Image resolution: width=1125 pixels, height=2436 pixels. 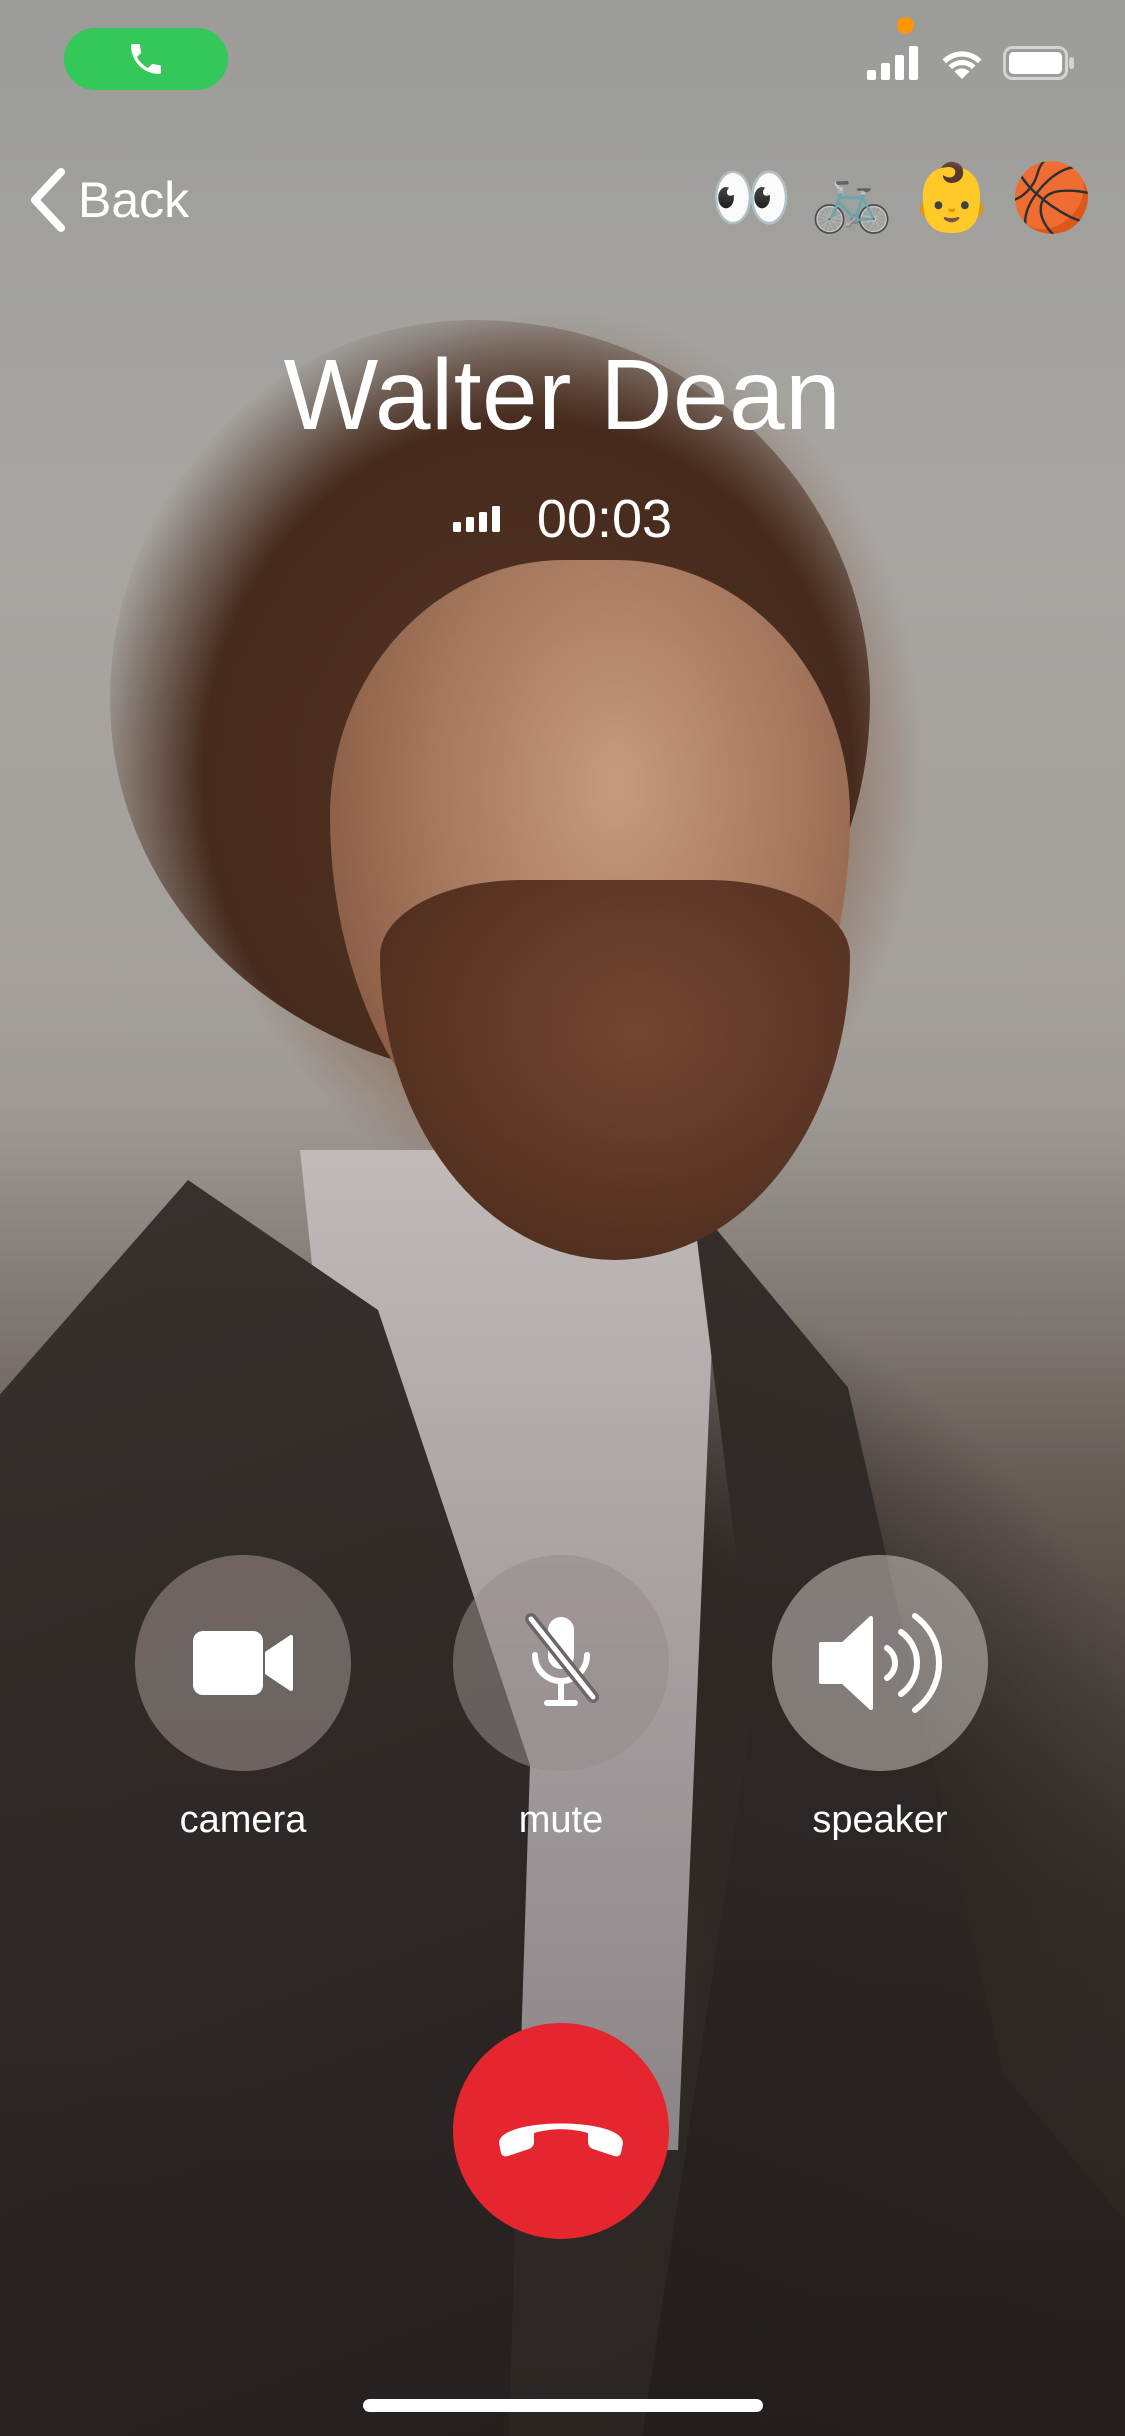 I want to click on encryption-emoji-key: 👀 🚲 👶 🏀, so click(x=901, y=198).